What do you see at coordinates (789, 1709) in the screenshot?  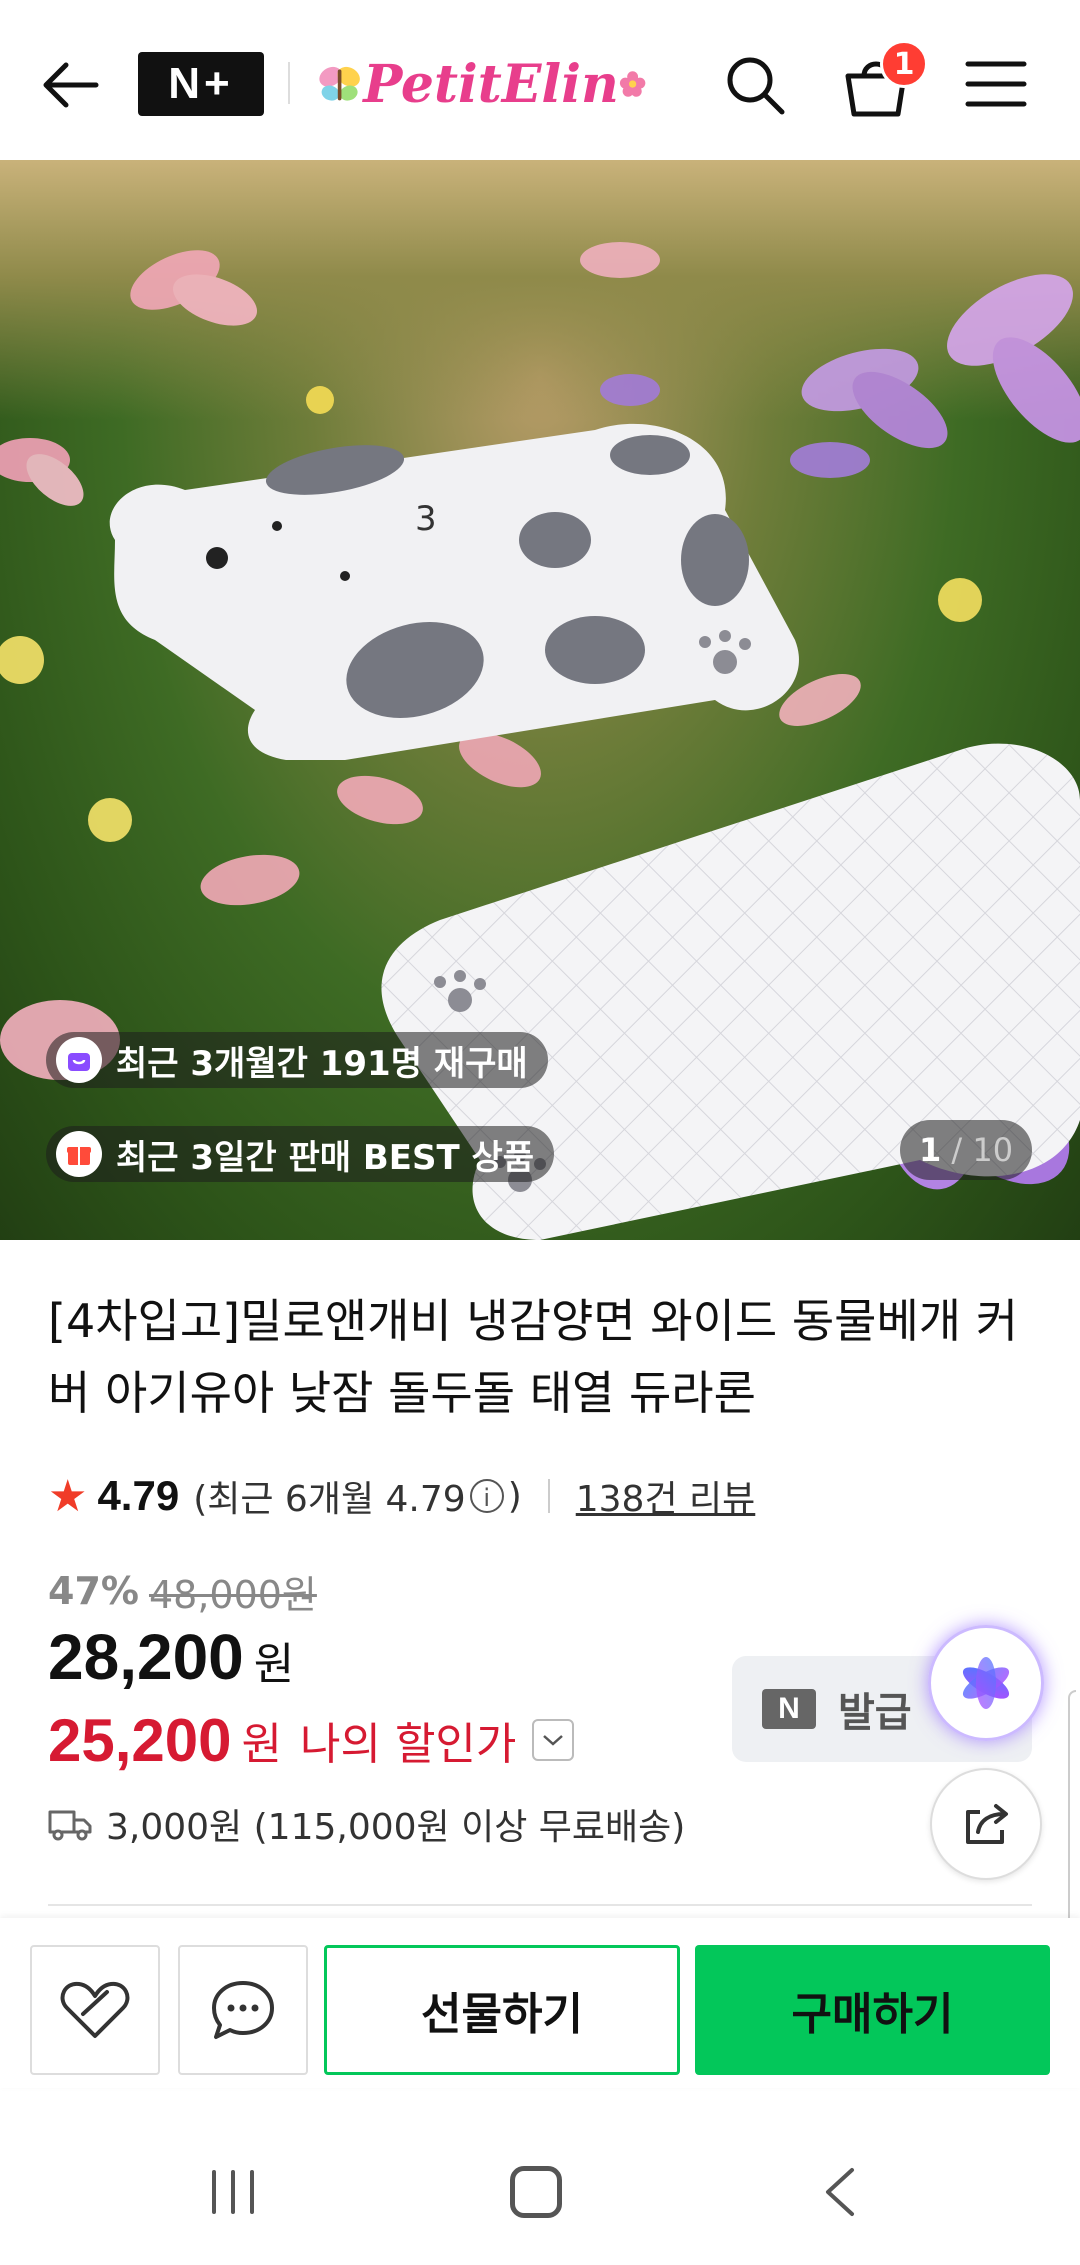 I see `naver-n-icon: N` at bounding box center [789, 1709].